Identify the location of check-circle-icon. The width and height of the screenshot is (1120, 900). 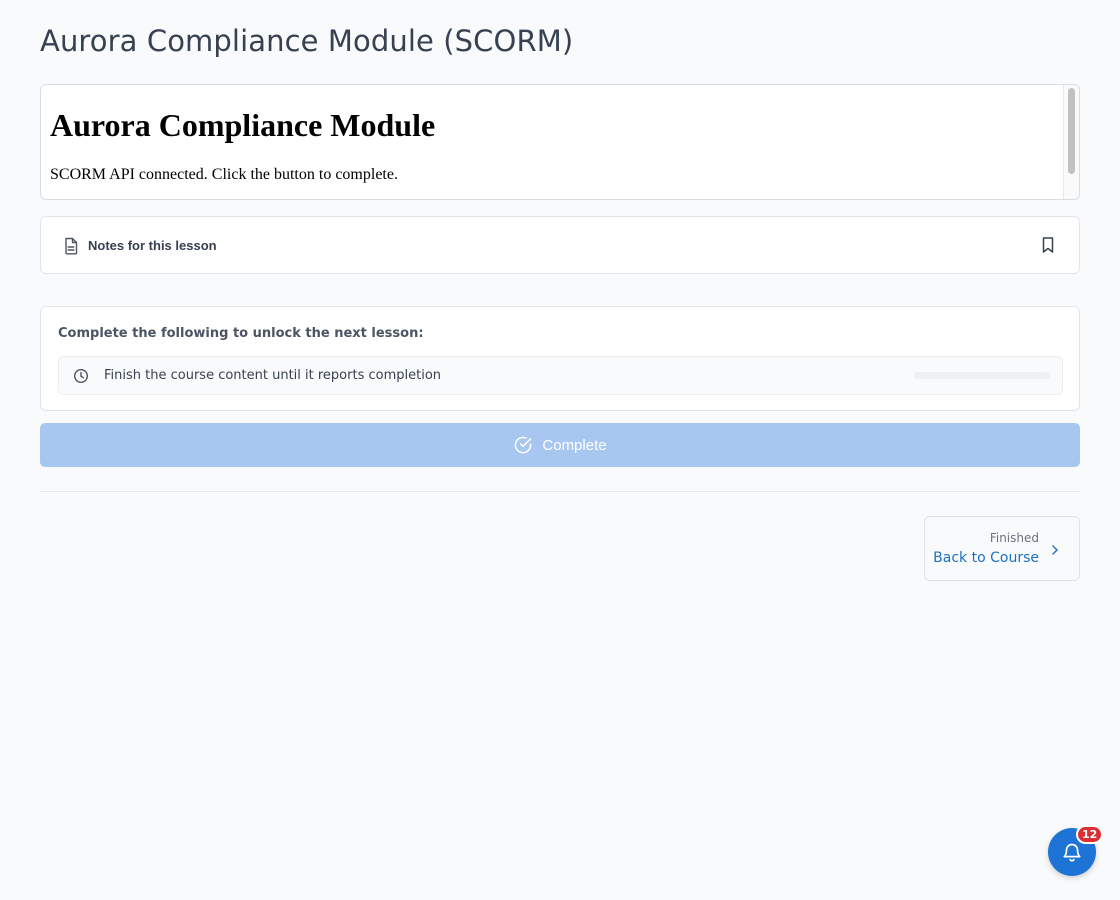
(523, 445).